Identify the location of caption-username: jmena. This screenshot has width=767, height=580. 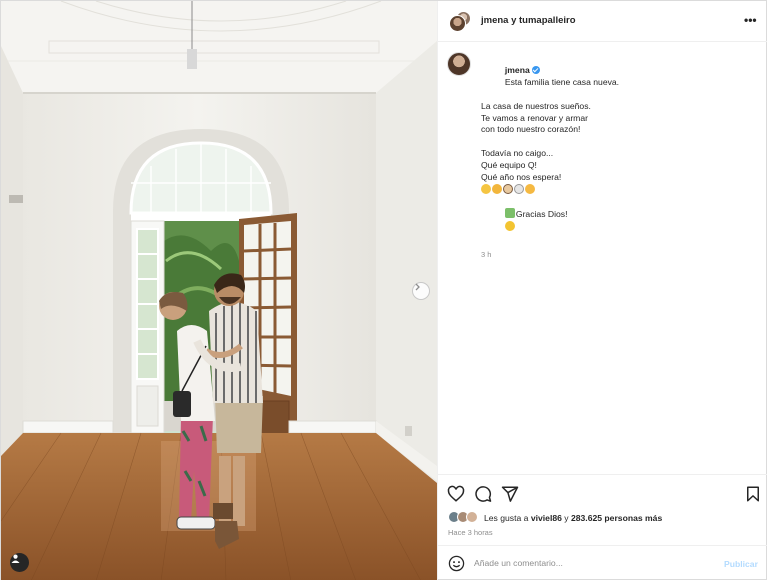
(517, 70).